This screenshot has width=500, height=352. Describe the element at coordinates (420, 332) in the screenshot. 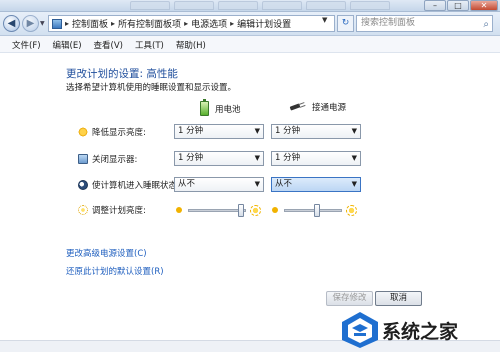

I see `watermark-text: 系统之家` at that location.